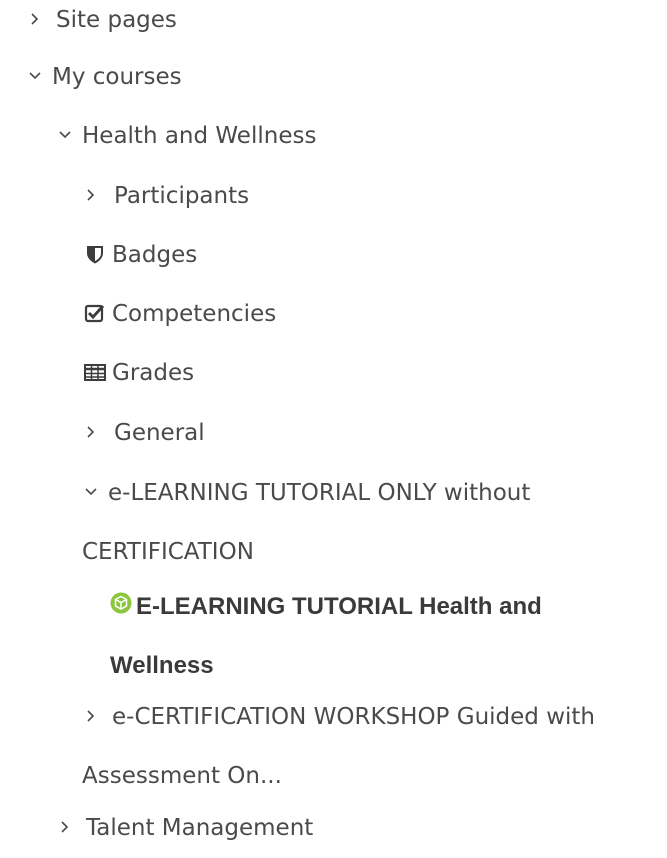 The image size is (667, 858). I want to click on nav-item-label: Participants, so click(182, 196).